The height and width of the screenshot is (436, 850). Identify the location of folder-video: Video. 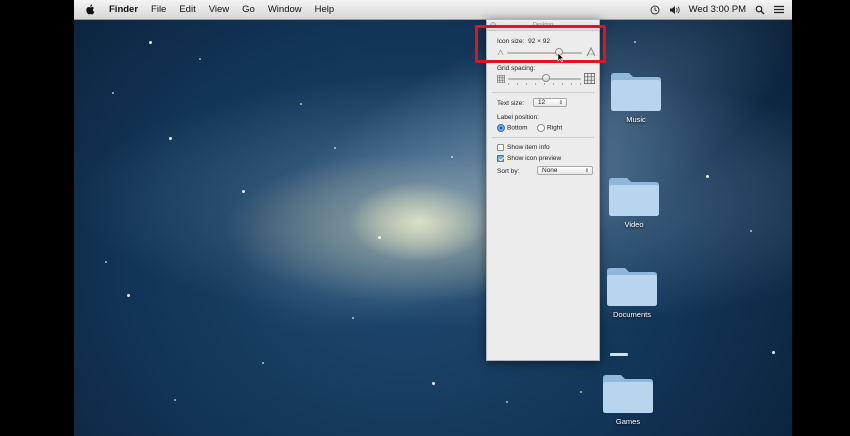
(634, 202).